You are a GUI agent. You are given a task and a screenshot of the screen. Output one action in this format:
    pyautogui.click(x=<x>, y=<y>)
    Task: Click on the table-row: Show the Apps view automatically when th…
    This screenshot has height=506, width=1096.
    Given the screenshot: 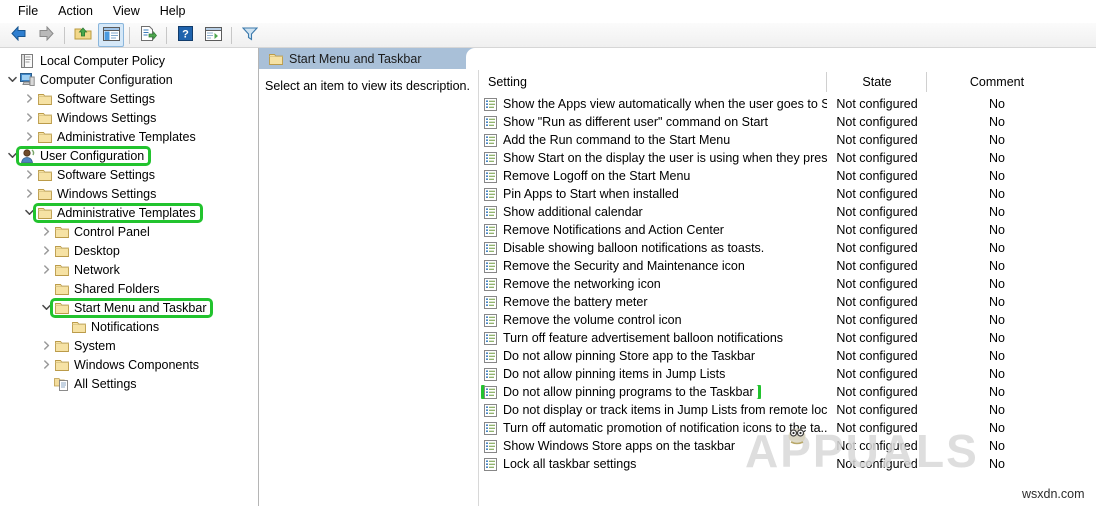 What is the action you would take?
    pyautogui.click(x=787, y=104)
    